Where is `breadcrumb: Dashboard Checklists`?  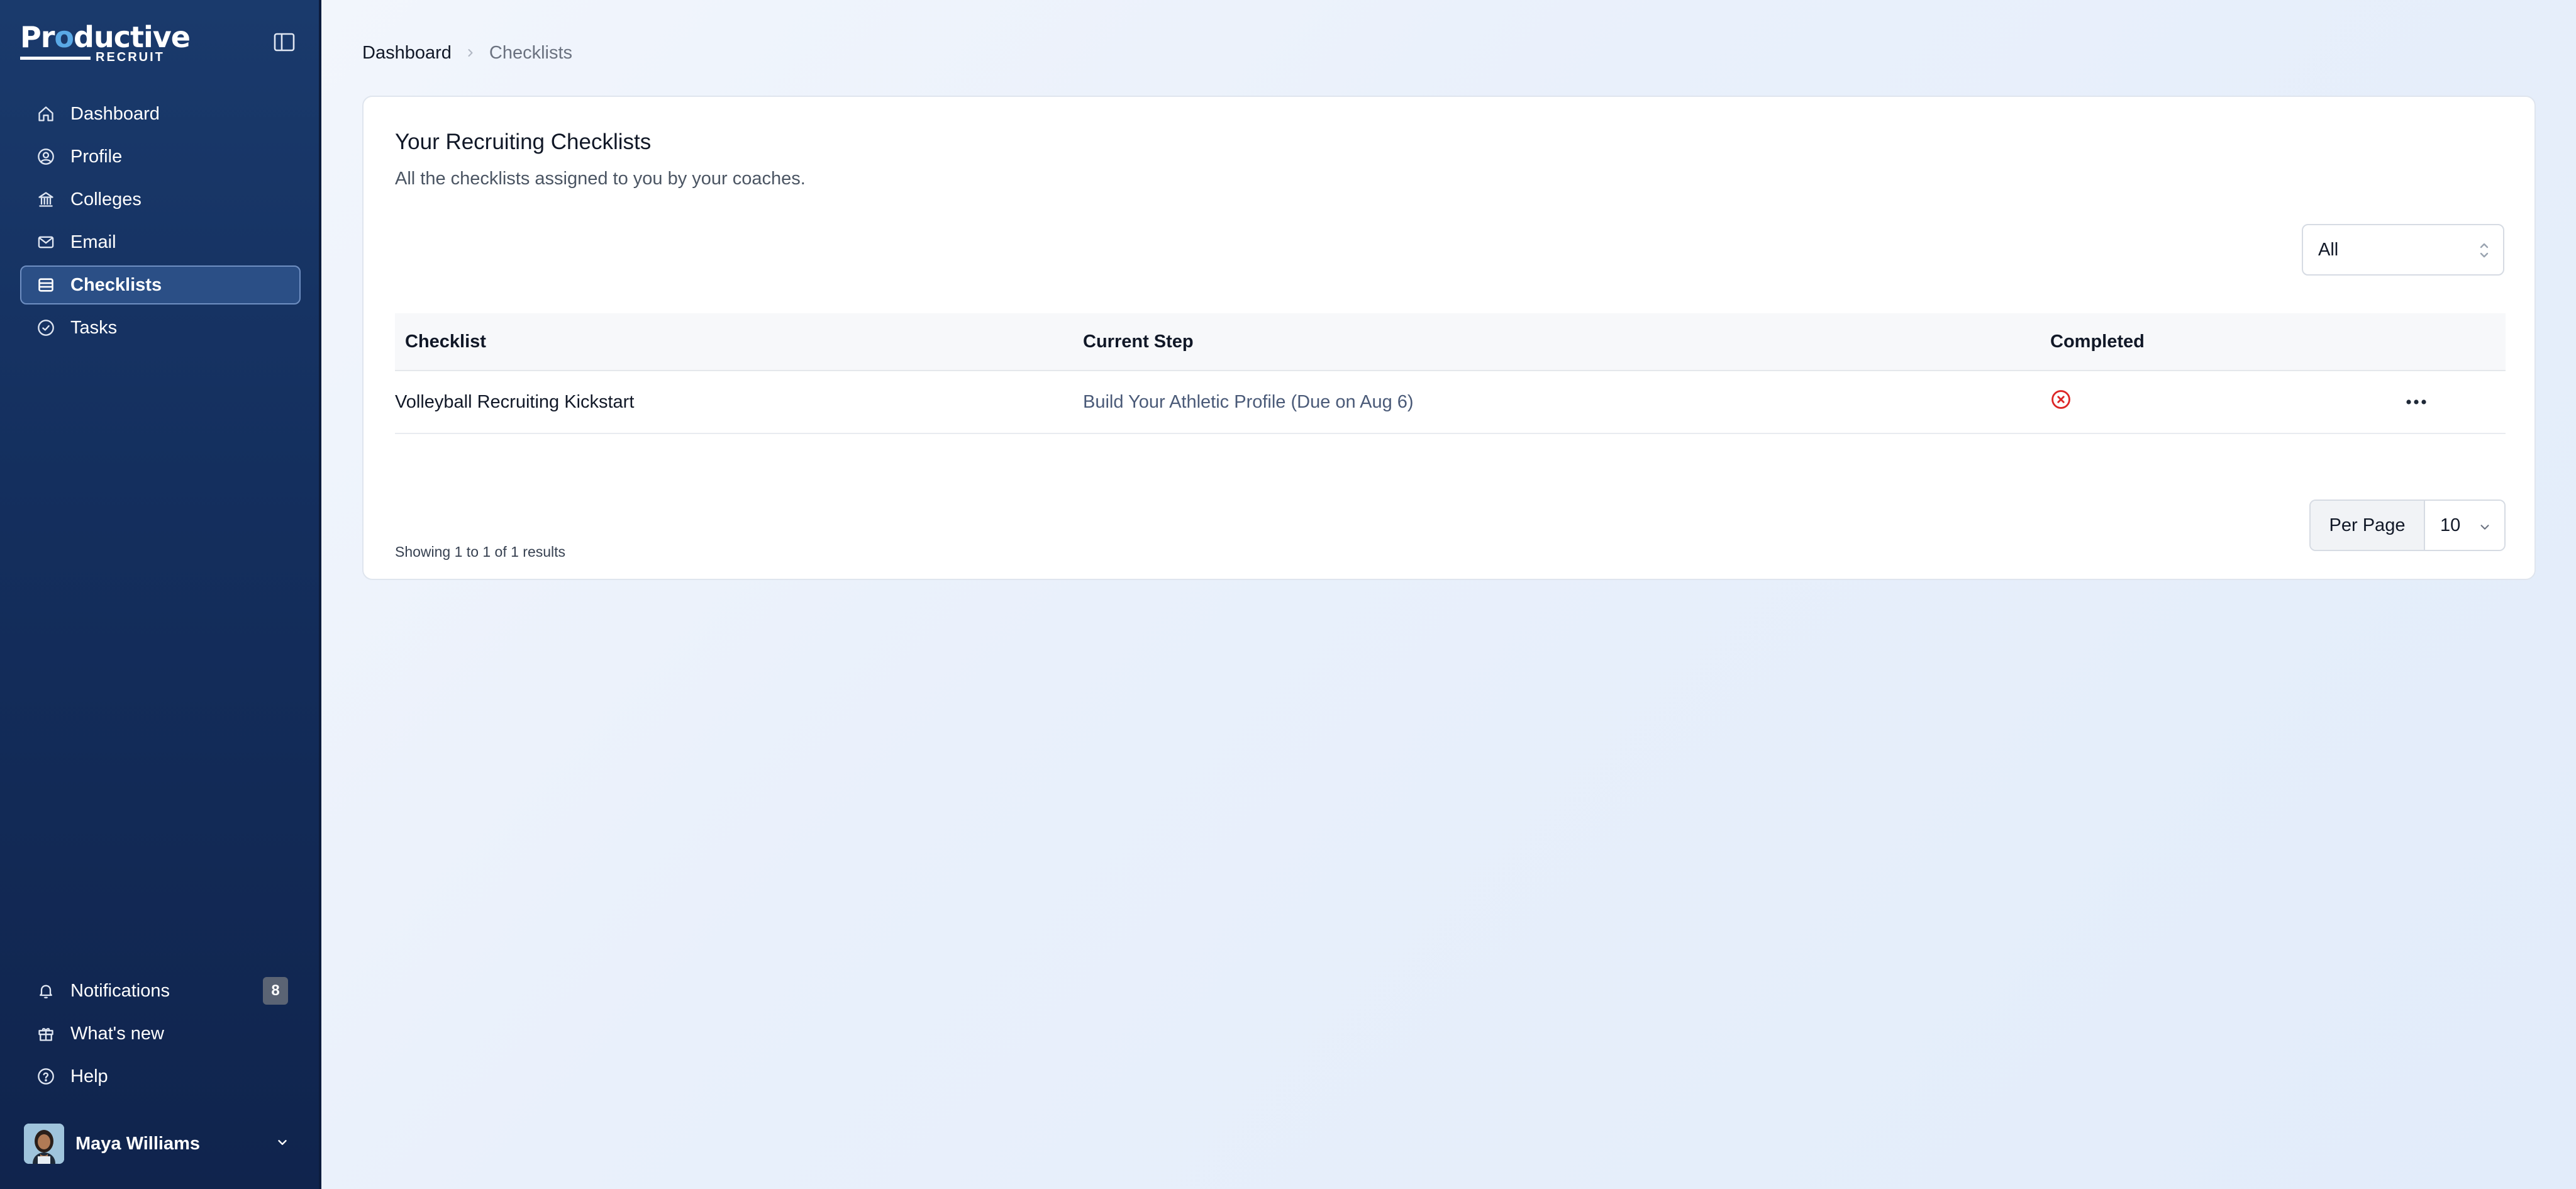 breadcrumb: Dashboard Checklists is located at coordinates (467, 52).